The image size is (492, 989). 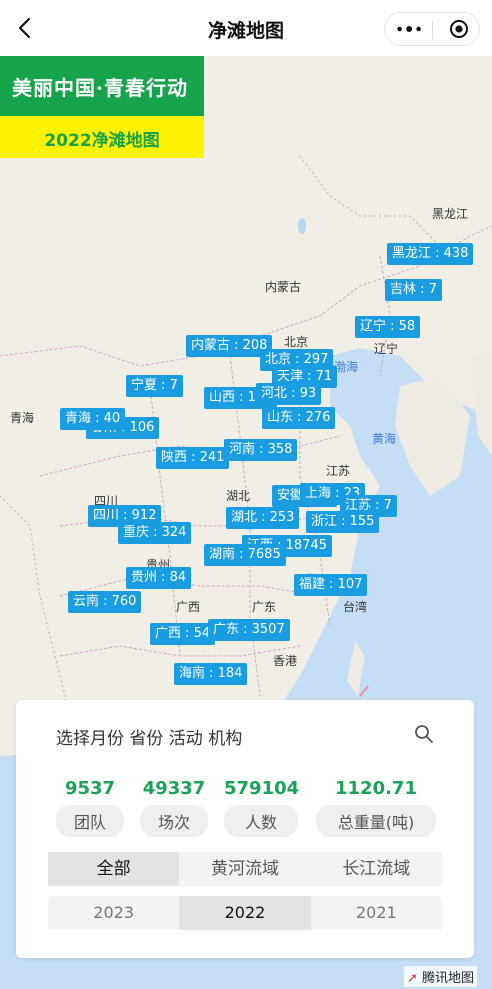 I want to click on province-marker: 宁夏 : 7, so click(x=154, y=386).